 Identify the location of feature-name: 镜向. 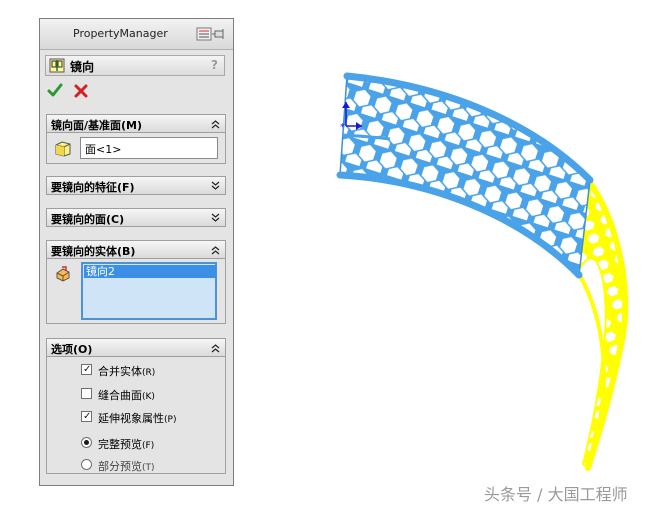
(82, 67).